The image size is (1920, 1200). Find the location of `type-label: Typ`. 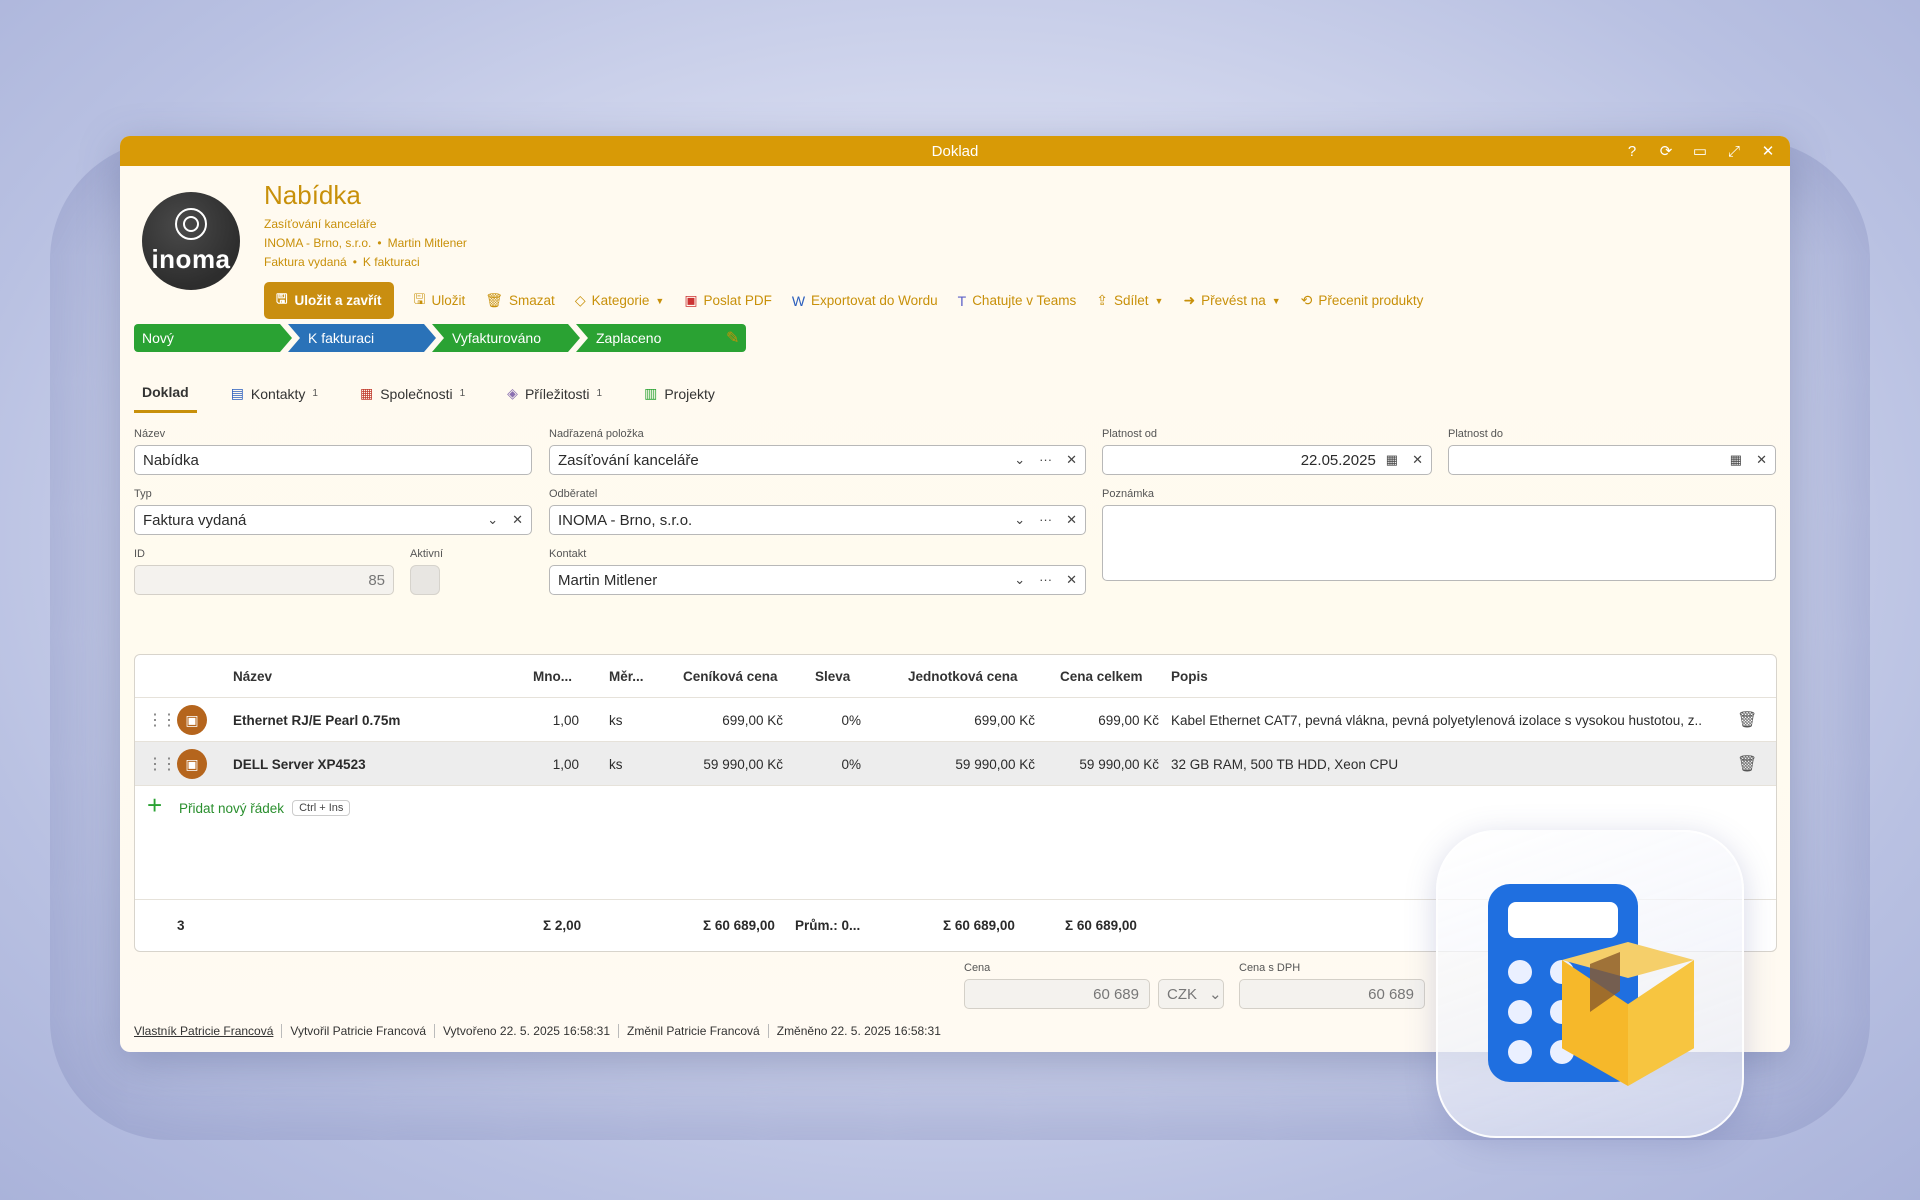

type-label: Typ is located at coordinates (143, 494).